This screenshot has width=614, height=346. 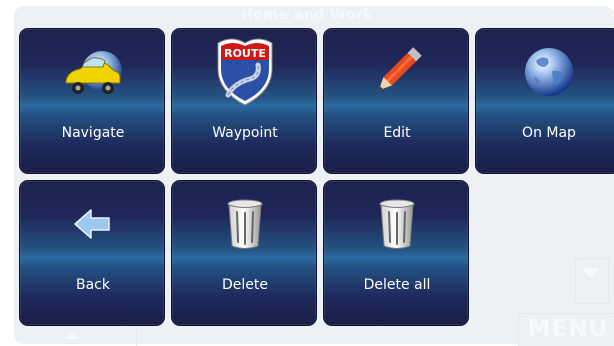 What do you see at coordinates (545, 72) in the screenshot?
I see `globe-icon` at bounding box center [545, 72].